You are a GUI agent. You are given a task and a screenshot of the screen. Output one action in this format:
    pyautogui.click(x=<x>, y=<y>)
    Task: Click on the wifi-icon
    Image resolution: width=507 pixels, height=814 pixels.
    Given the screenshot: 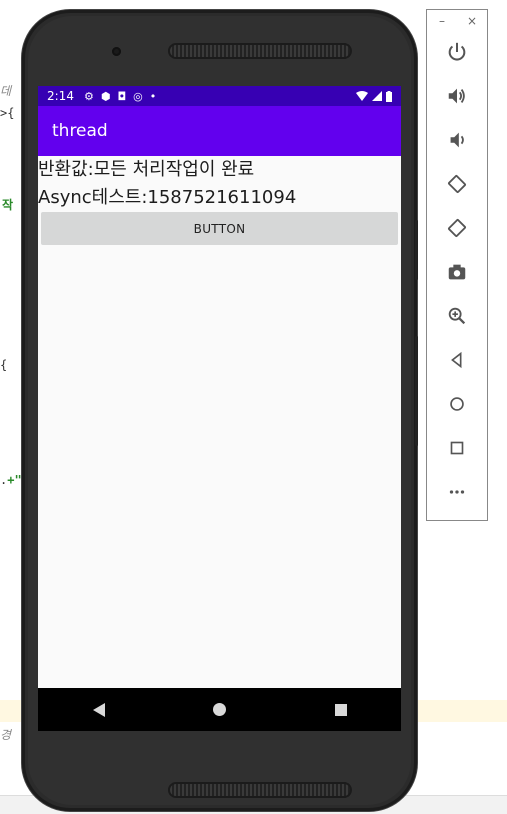 What is the action you would take?
    pyautogui.click(x=362, y=96)
    